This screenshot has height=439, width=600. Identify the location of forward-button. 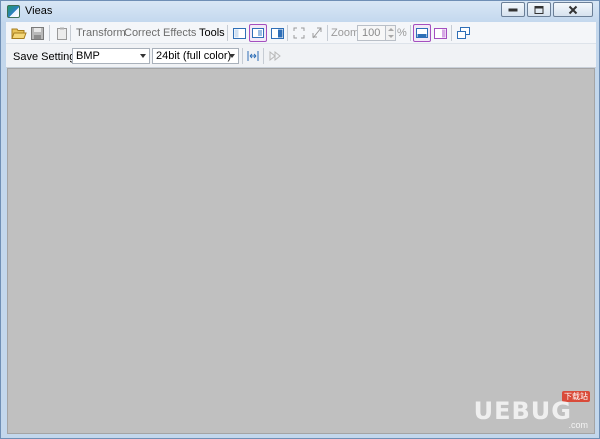
(275, 56).